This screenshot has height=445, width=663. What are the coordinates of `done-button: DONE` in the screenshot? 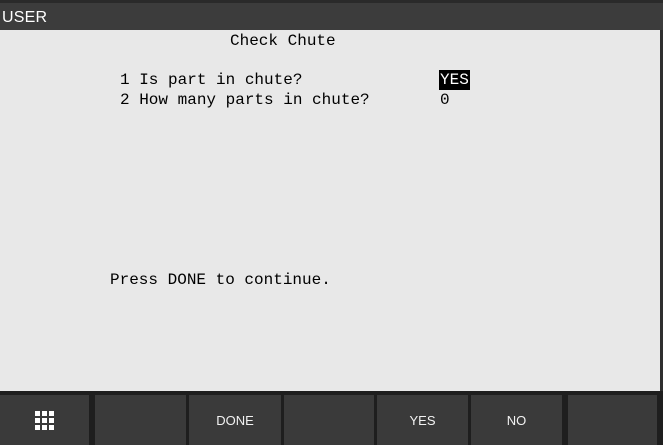 It's located at (235, 420).